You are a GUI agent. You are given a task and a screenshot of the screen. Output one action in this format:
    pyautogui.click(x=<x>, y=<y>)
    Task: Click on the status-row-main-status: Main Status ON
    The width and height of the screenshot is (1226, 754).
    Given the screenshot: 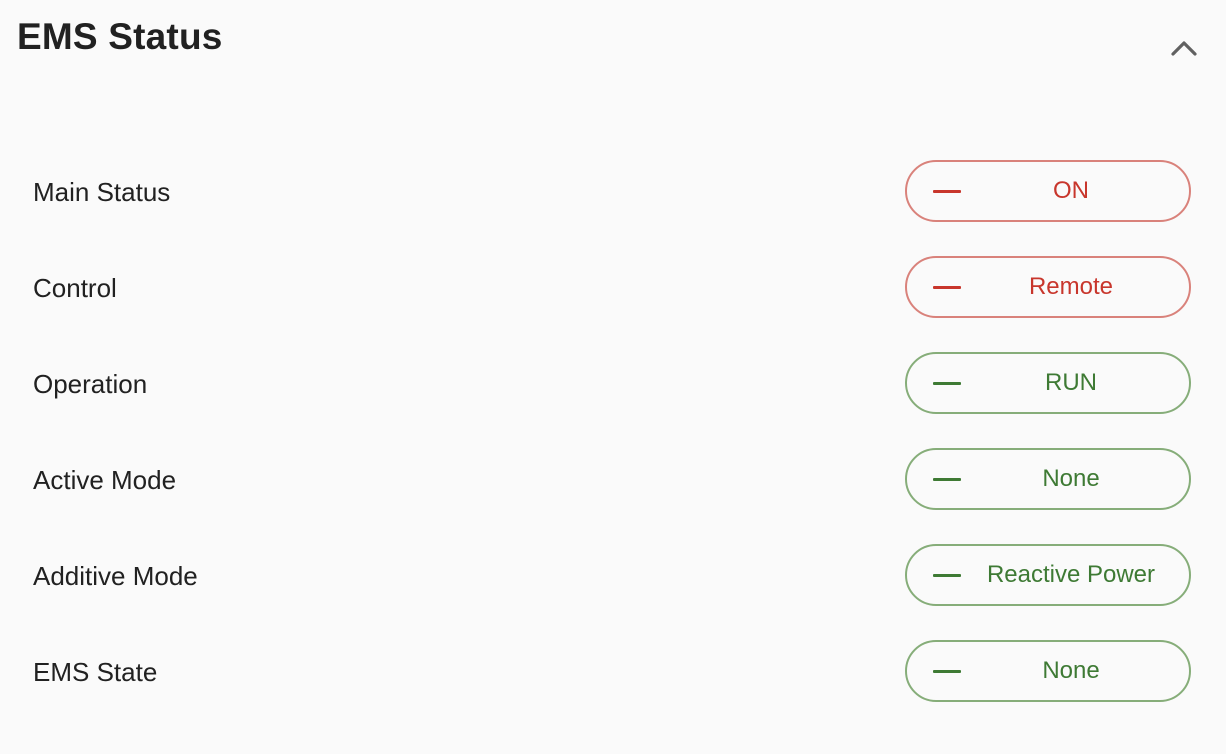 What is the action you would take?
    pyautogui.click(x=613, y=208)
    